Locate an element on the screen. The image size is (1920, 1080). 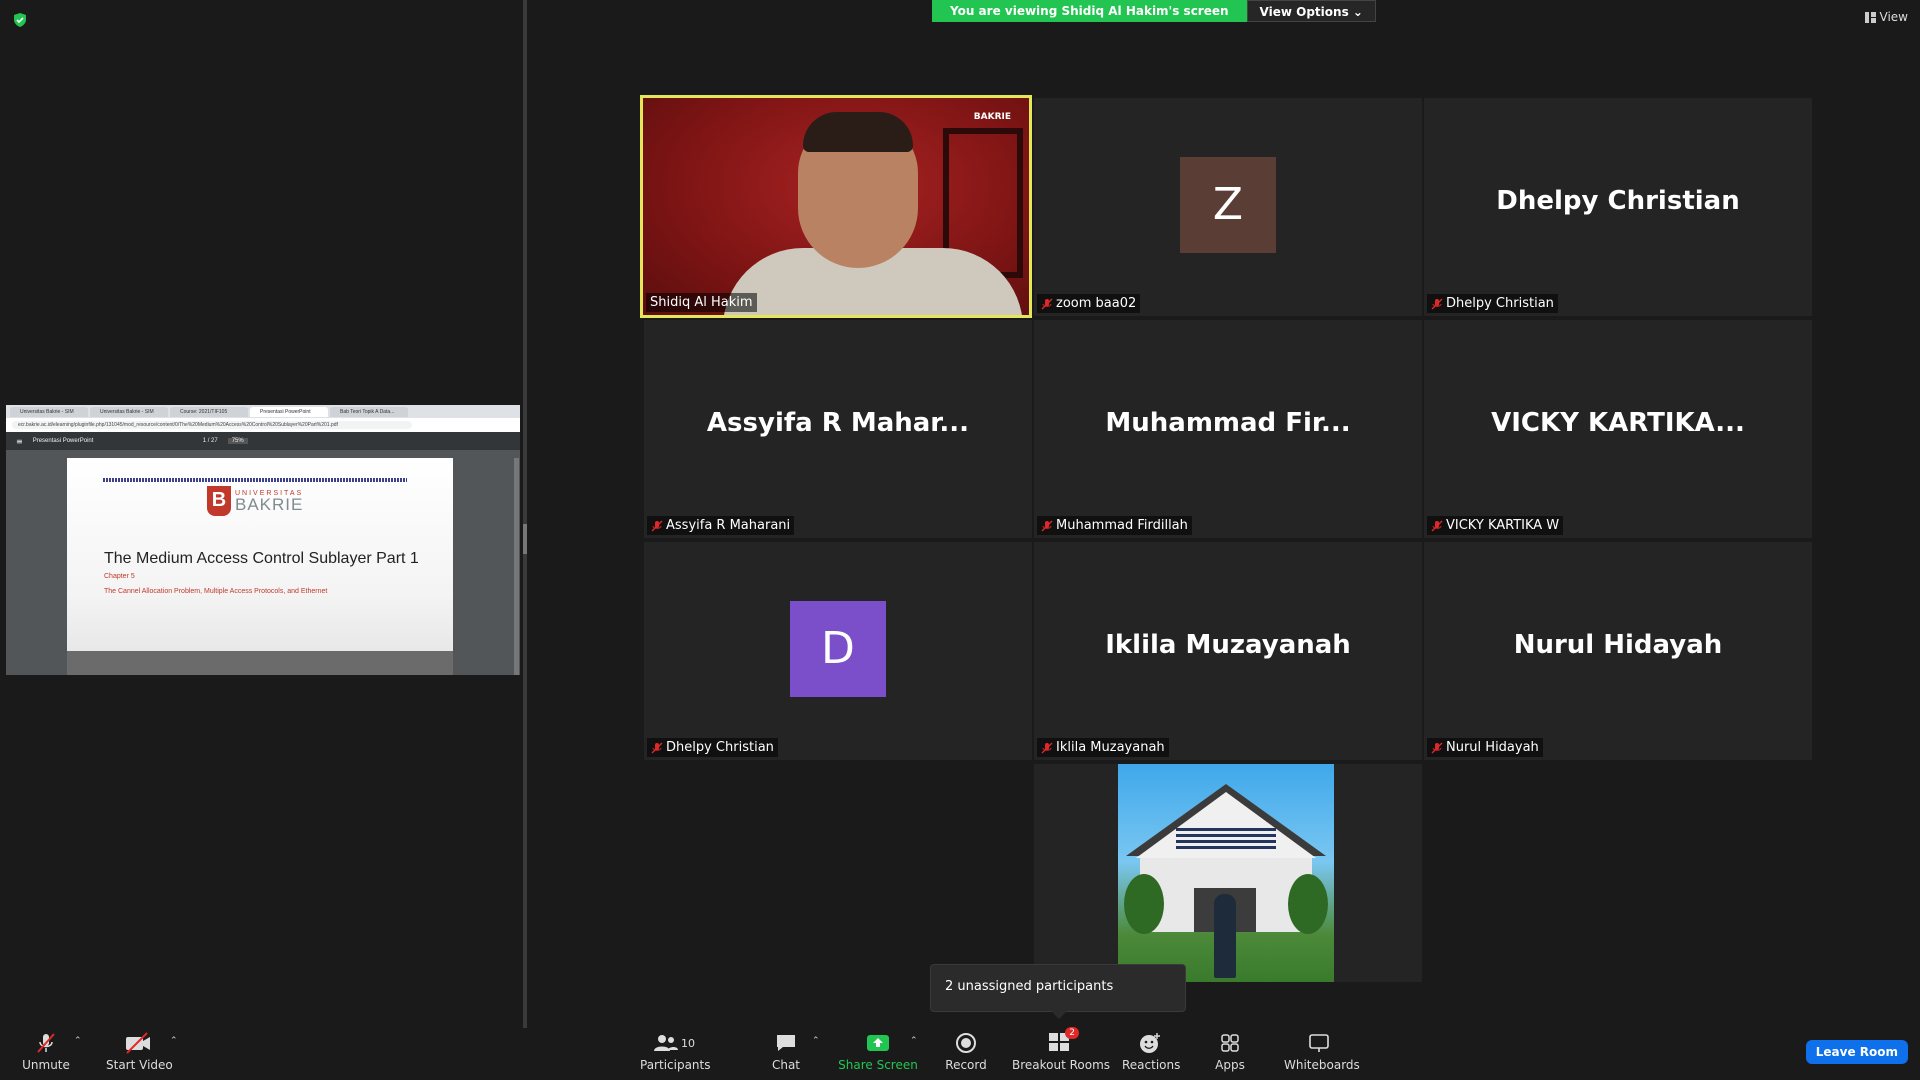
view-button: View is located at coordinates (1886, 17).